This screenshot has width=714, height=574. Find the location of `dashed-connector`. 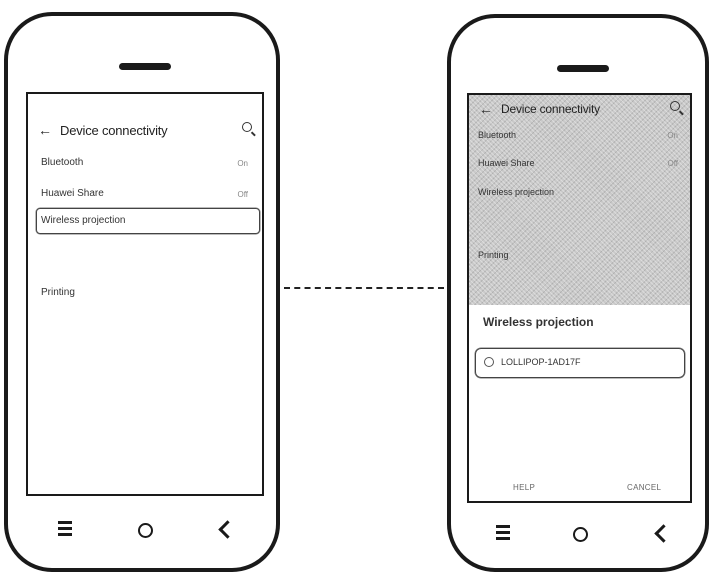

dashed-connector is located at coordinates (364, 288).